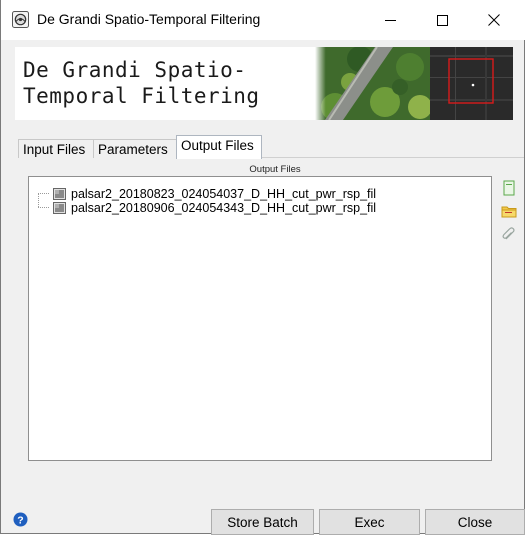  What do you see at coordinates (264, 83) in the screenshot?
I see `banner: De Grandi Spatio-Temporal Filtering` at bounding box center [264, 83].